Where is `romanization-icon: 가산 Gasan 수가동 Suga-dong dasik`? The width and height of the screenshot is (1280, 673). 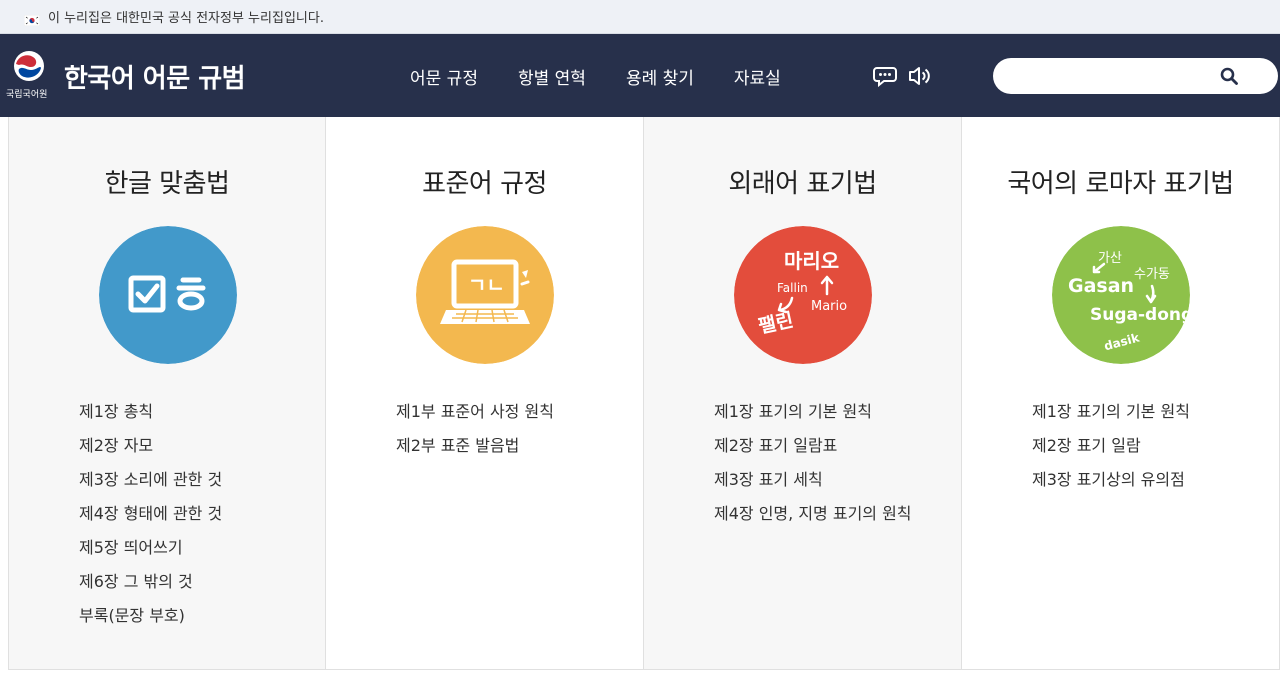 romanization-icon: 가산 Gasan 수가동 Suga-dong dasik is located at coordinates (1121, 295).